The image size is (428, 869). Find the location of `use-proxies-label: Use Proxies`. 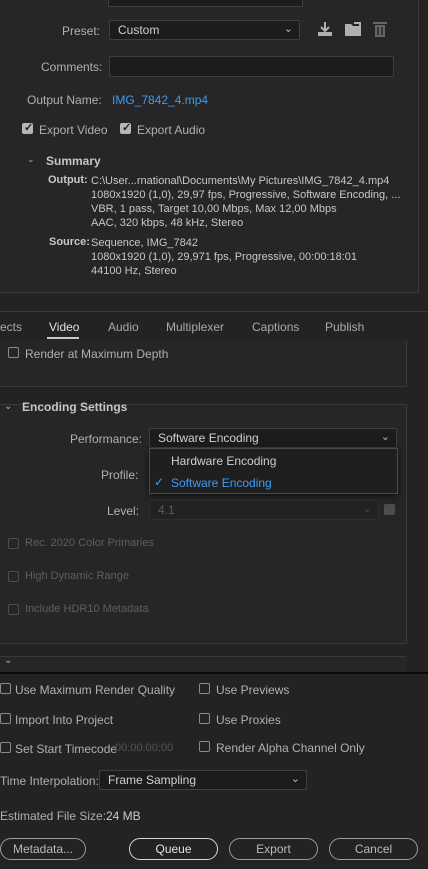

use-proxies-label: Use Proxies is located at coordinates (248, 720).